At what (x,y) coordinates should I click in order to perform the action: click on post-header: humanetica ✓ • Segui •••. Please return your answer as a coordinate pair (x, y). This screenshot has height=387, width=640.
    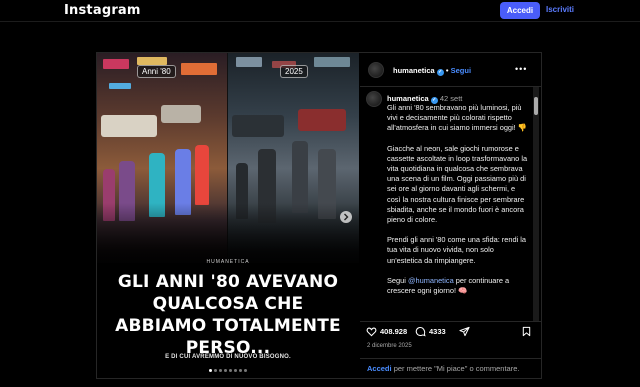
    Looking at the image, I should click on (450, 70).